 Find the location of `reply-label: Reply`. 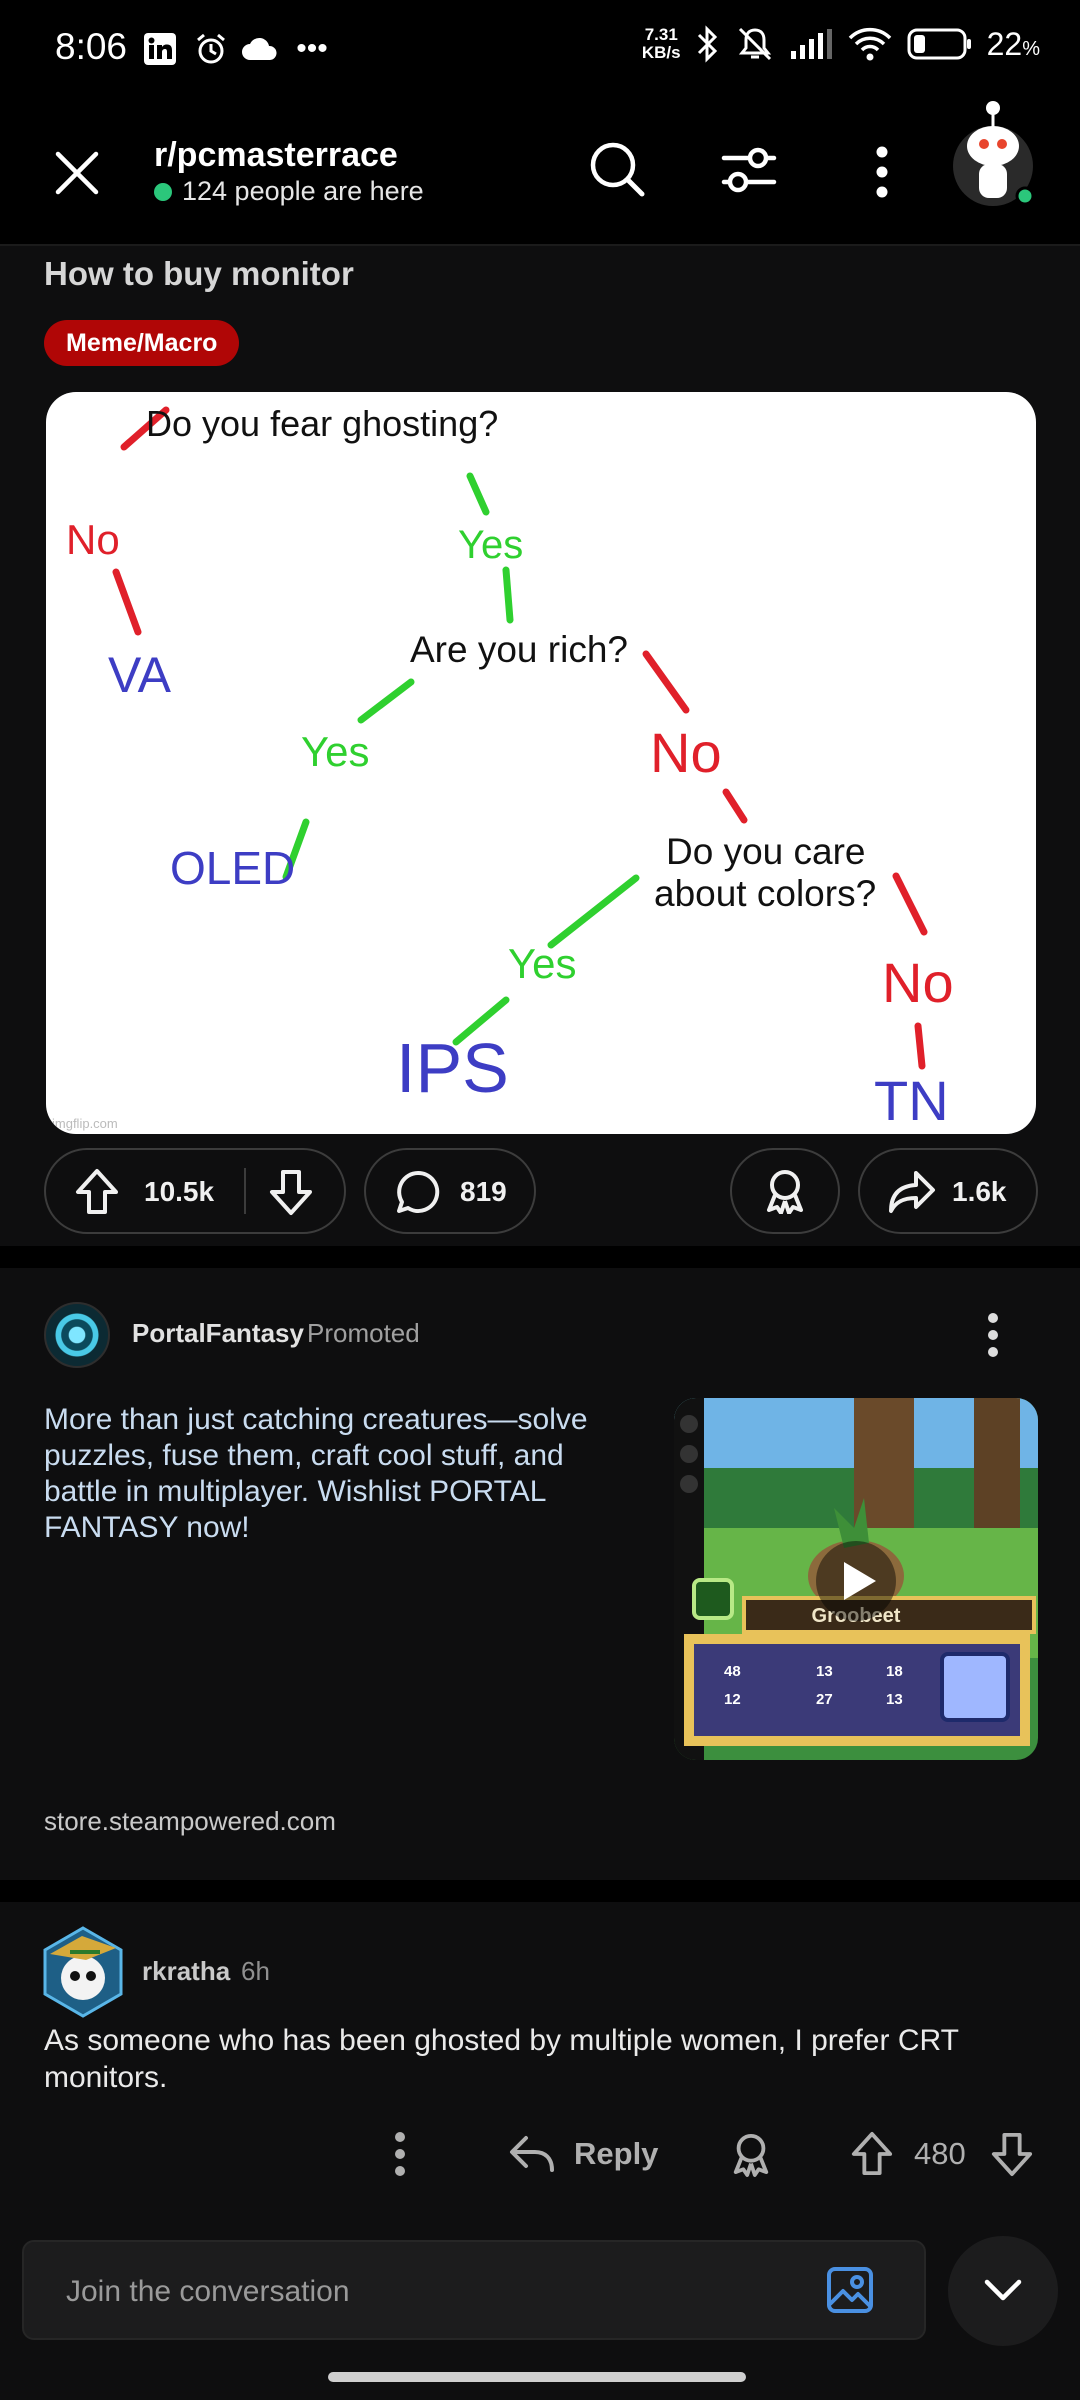

reply-label: Reply is located at coordinates (616, 2153).